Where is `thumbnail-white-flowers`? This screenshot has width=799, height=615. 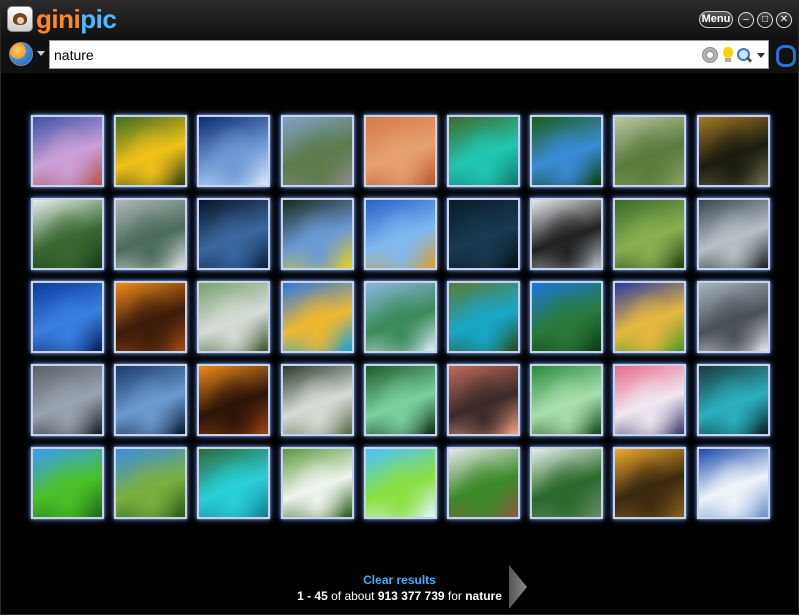 thumbnail-white-flowers is located at coordinates (317, 483).